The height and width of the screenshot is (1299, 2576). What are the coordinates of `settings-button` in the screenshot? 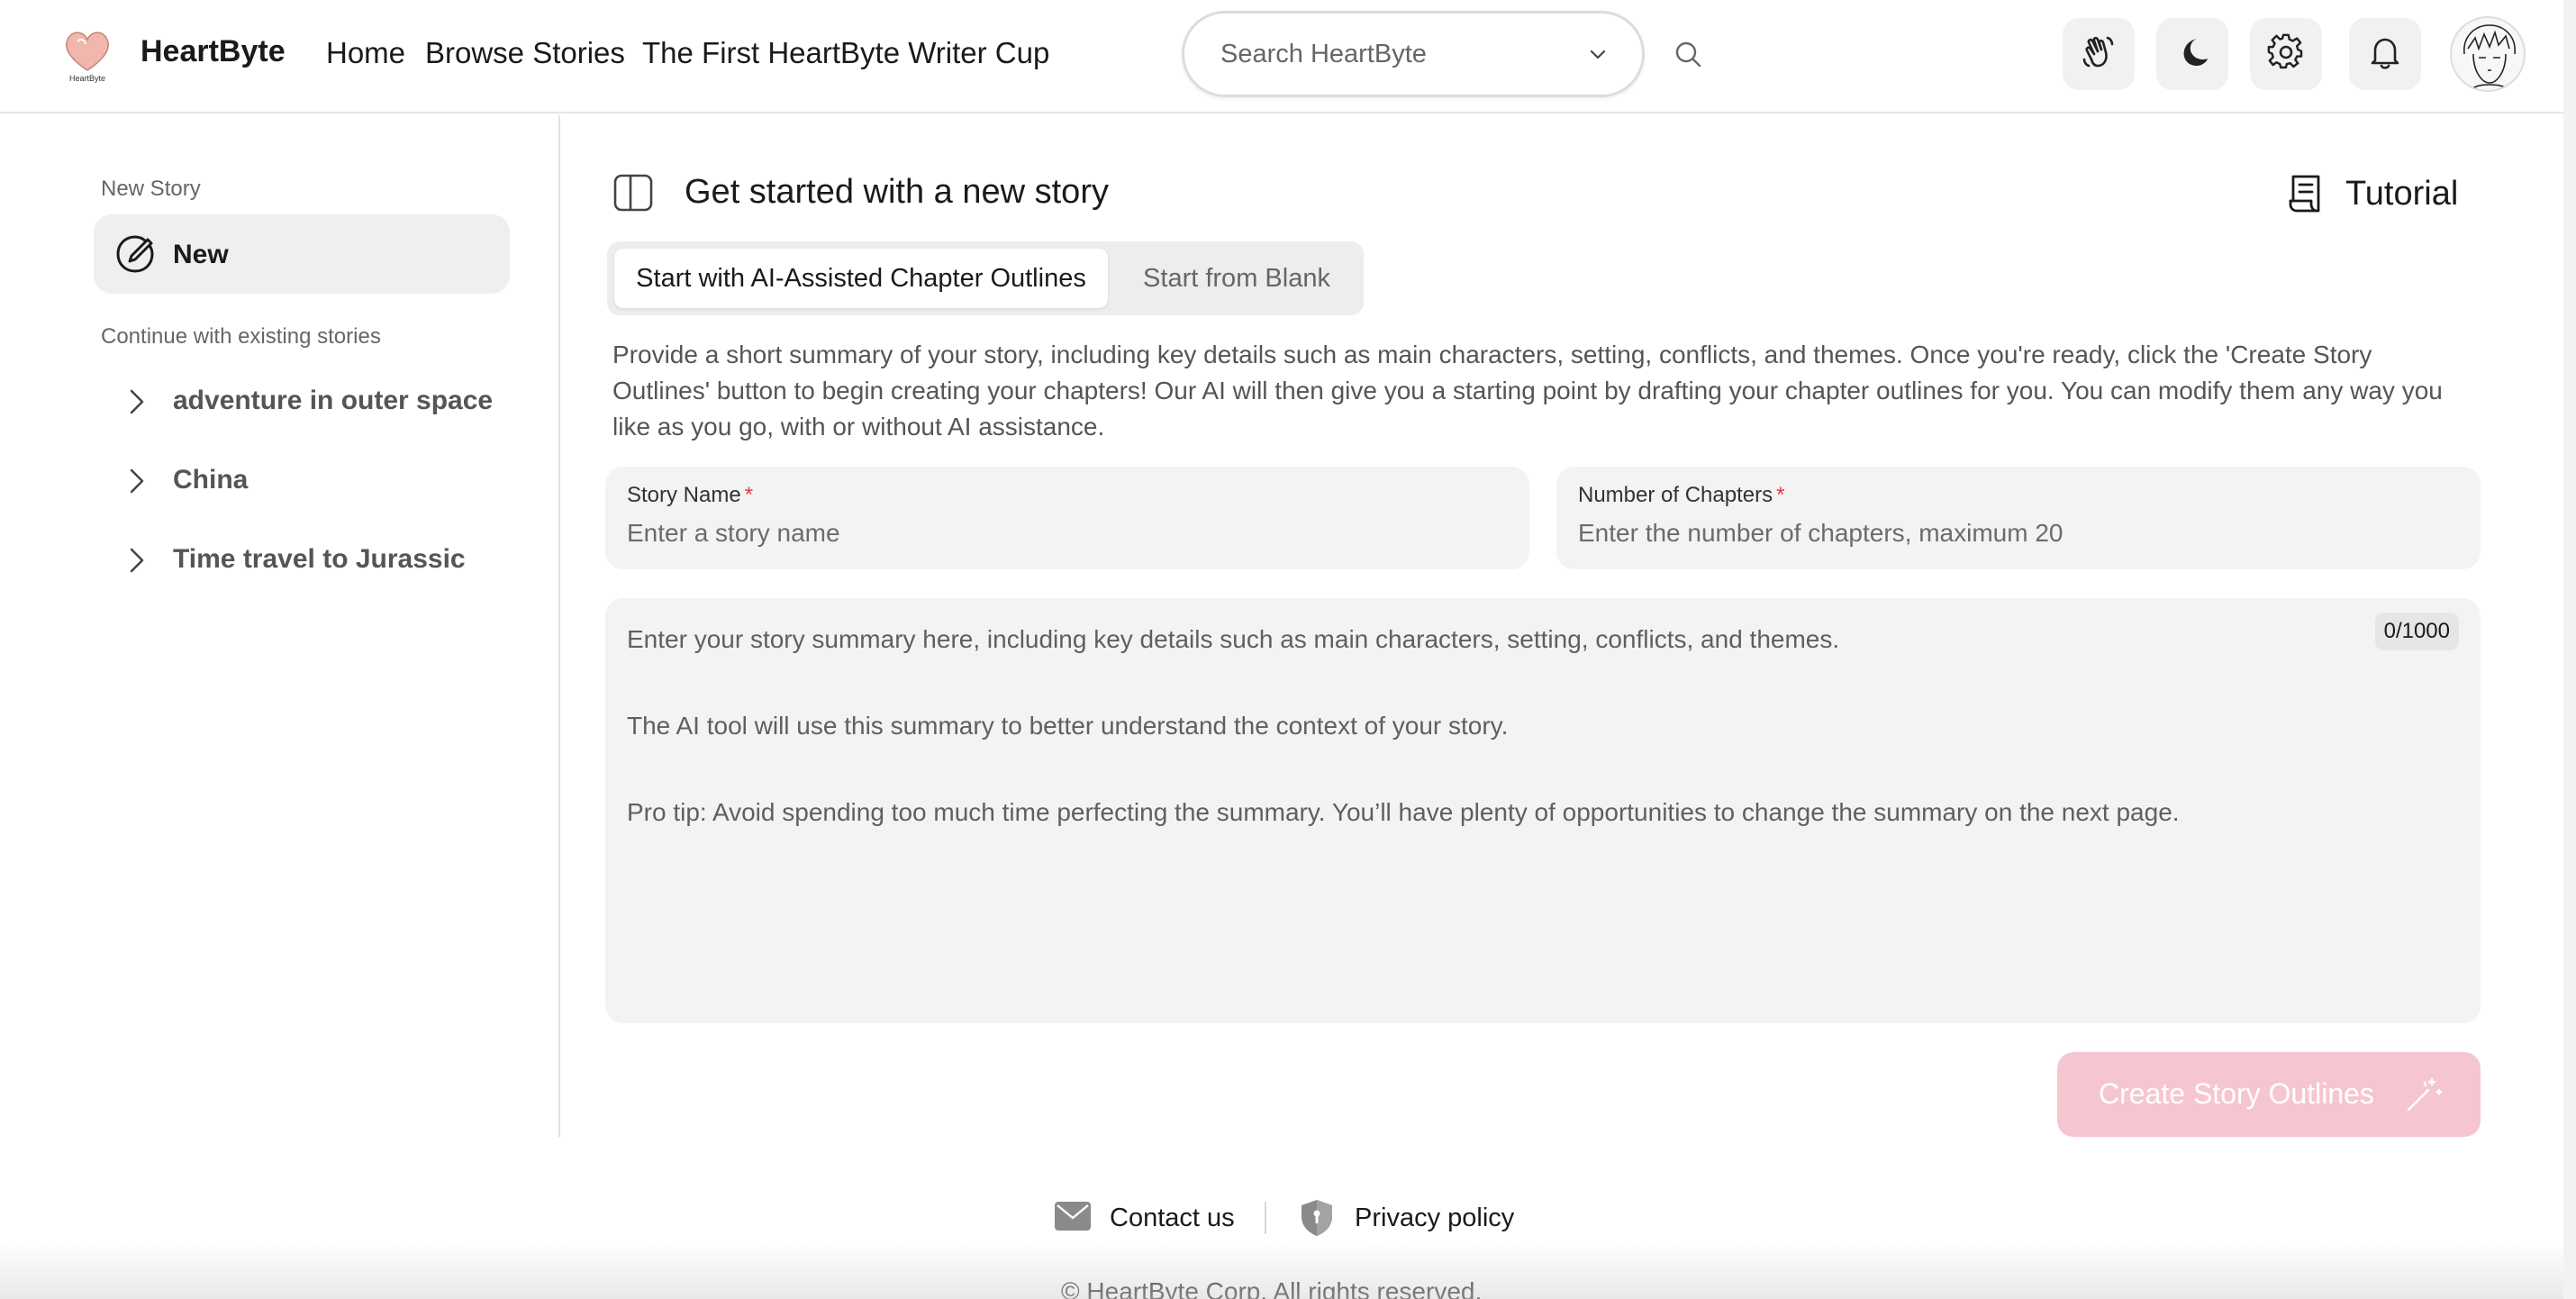 It's located at (2286, 54).